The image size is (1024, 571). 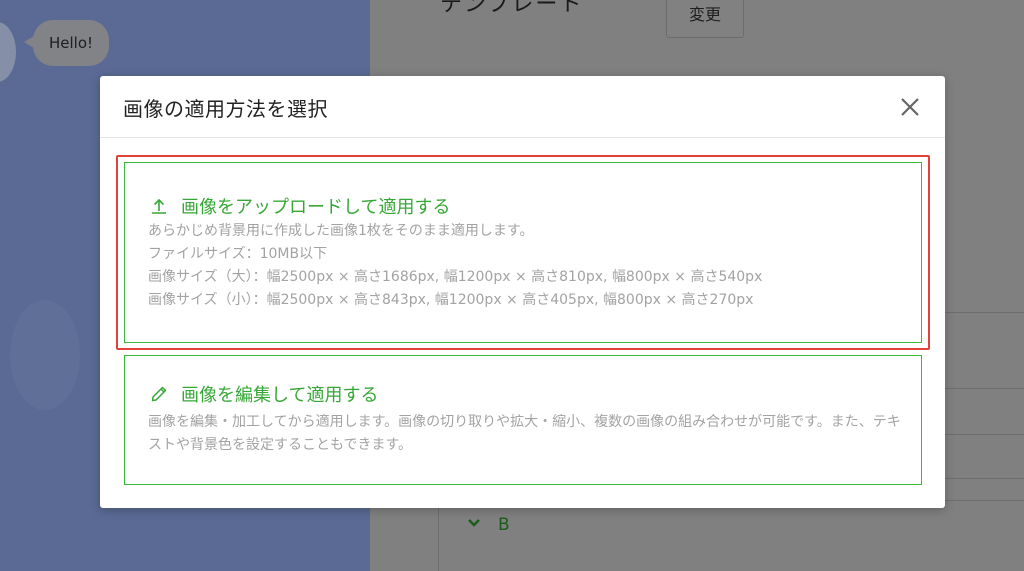 What do you see at coordinates (705, 19) in the screenshot?
I see `change-button: 変更` at bounding box center [705, 19].